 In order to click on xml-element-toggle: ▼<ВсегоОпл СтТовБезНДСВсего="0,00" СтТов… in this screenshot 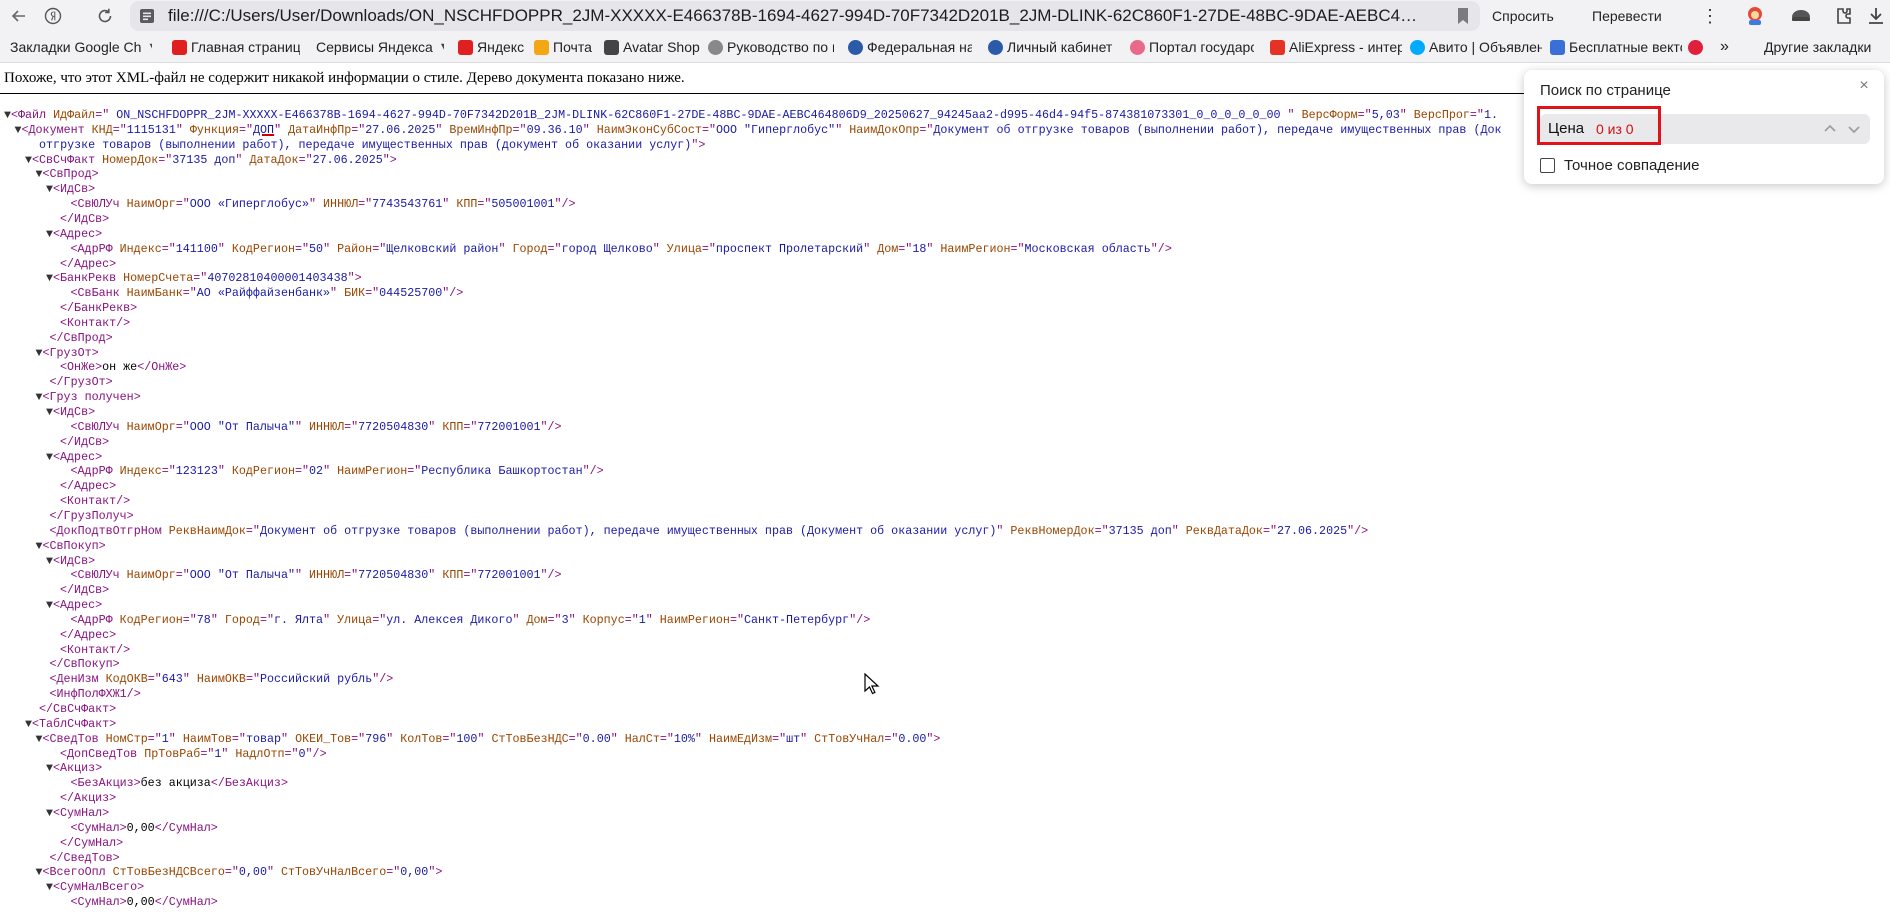, I will do `click(239, 872)`.